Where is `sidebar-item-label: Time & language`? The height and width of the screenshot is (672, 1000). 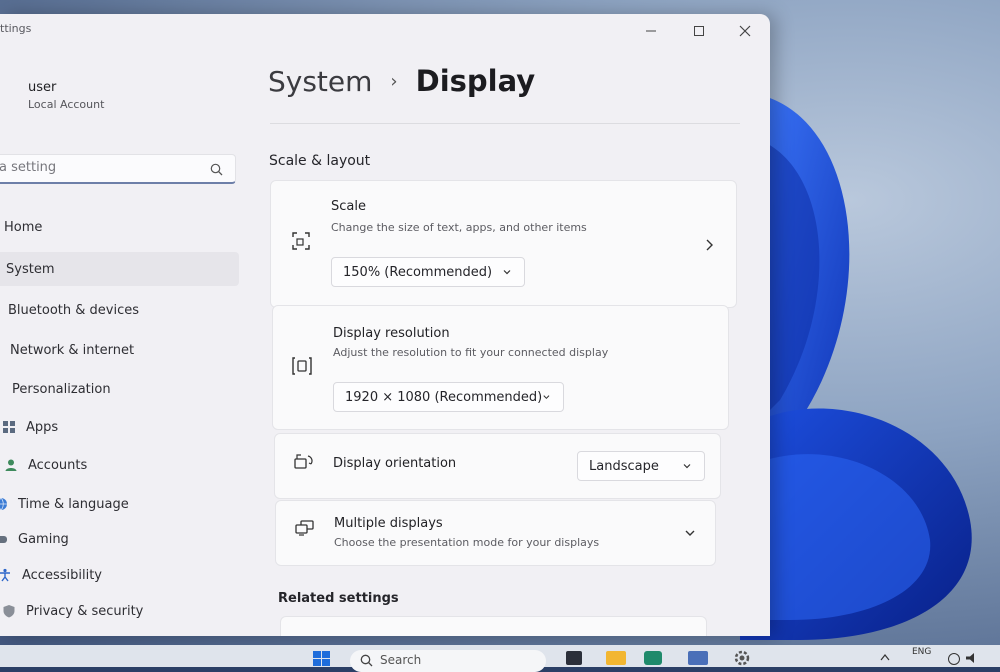
sidebar-item-label: Time & language is located at coordinates (73, 504).